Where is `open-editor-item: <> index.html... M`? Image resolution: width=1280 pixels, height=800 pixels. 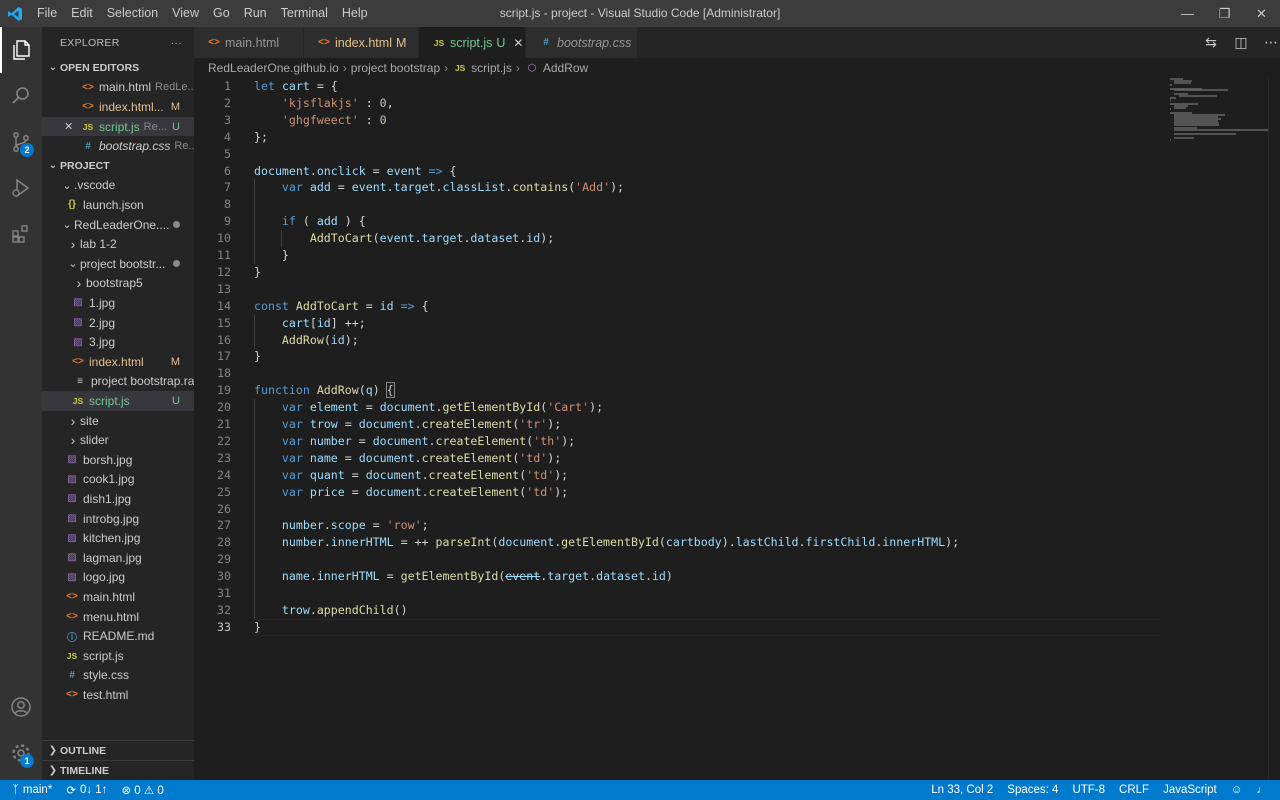 open-editor-item: <> index.html... M is located at coordinates (118, 107).